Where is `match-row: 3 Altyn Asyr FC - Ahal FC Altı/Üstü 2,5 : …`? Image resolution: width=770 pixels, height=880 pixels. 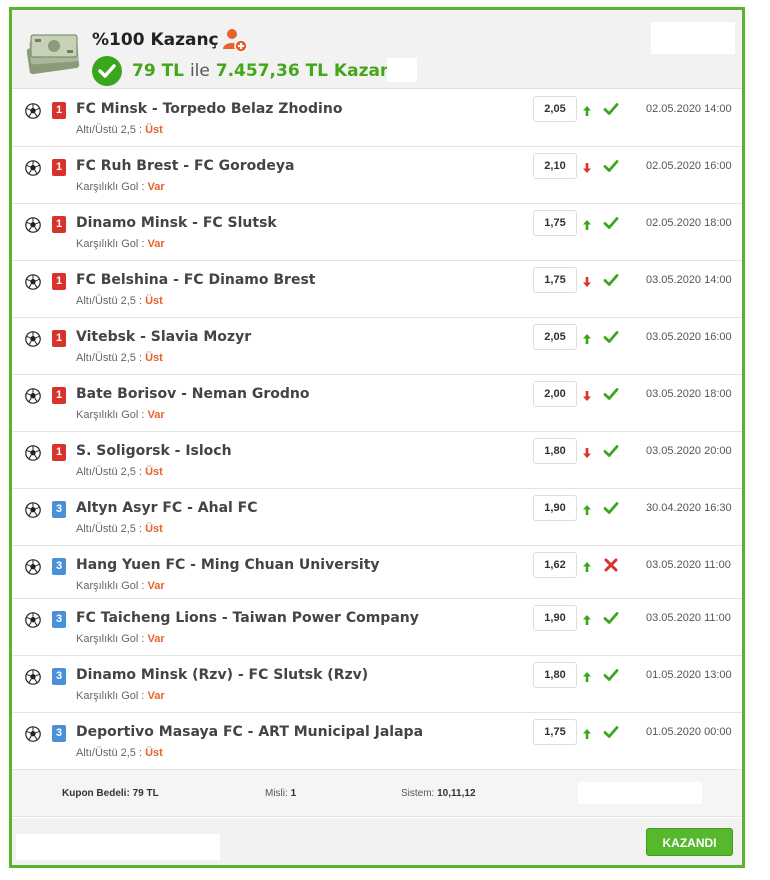
match-row: 3 Altyn Asyr FC - Ahal FC Altı/Üstü 2,5 : … is located at coordinates (377, 517).